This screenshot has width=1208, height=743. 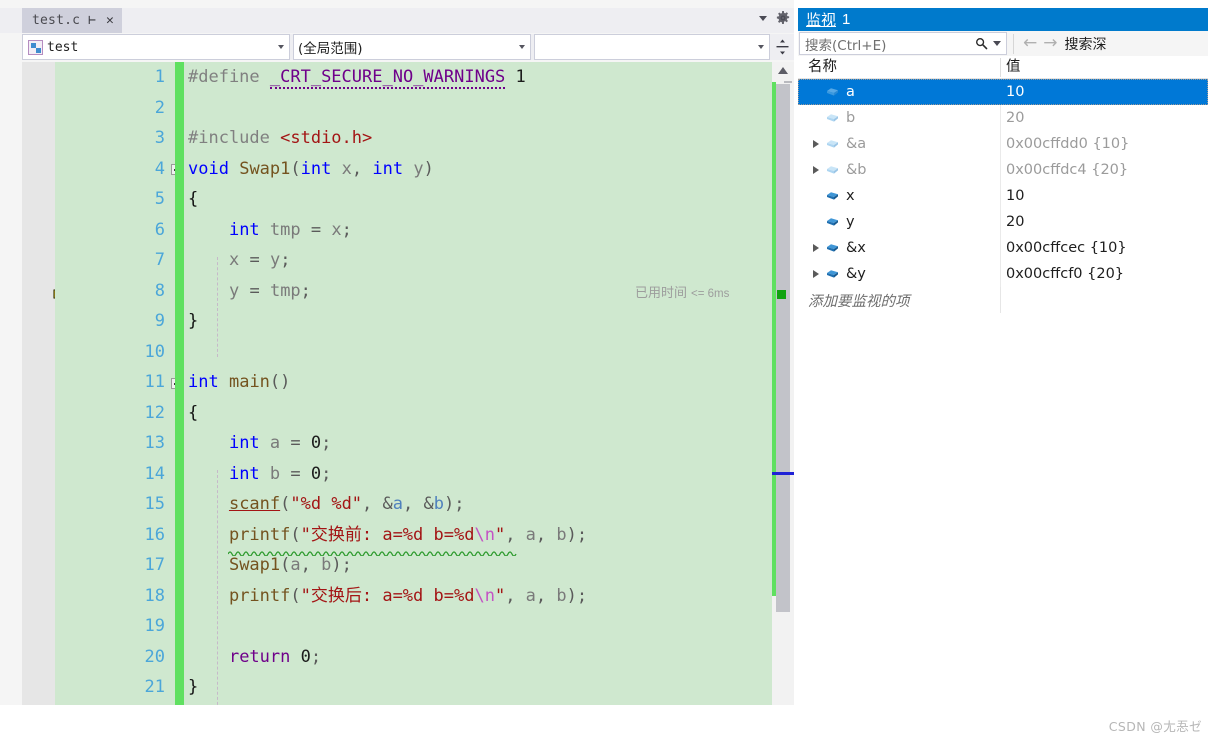 I want to click on scrollbar-tick, so click(x=788, y=82).